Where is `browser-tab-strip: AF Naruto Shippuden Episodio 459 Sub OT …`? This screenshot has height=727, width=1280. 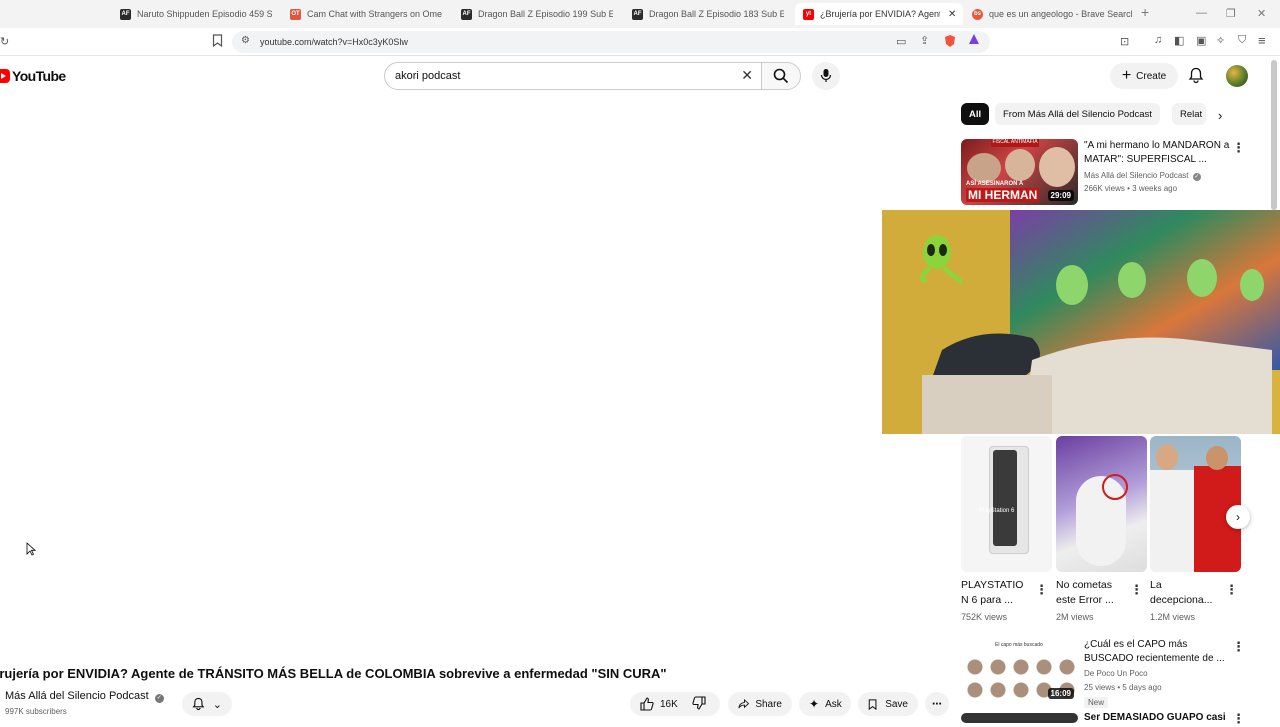 browser-tab-strip: AF Naruto Shippuden Episodio 459 Sub OT … is located at coordinates (640, 14).